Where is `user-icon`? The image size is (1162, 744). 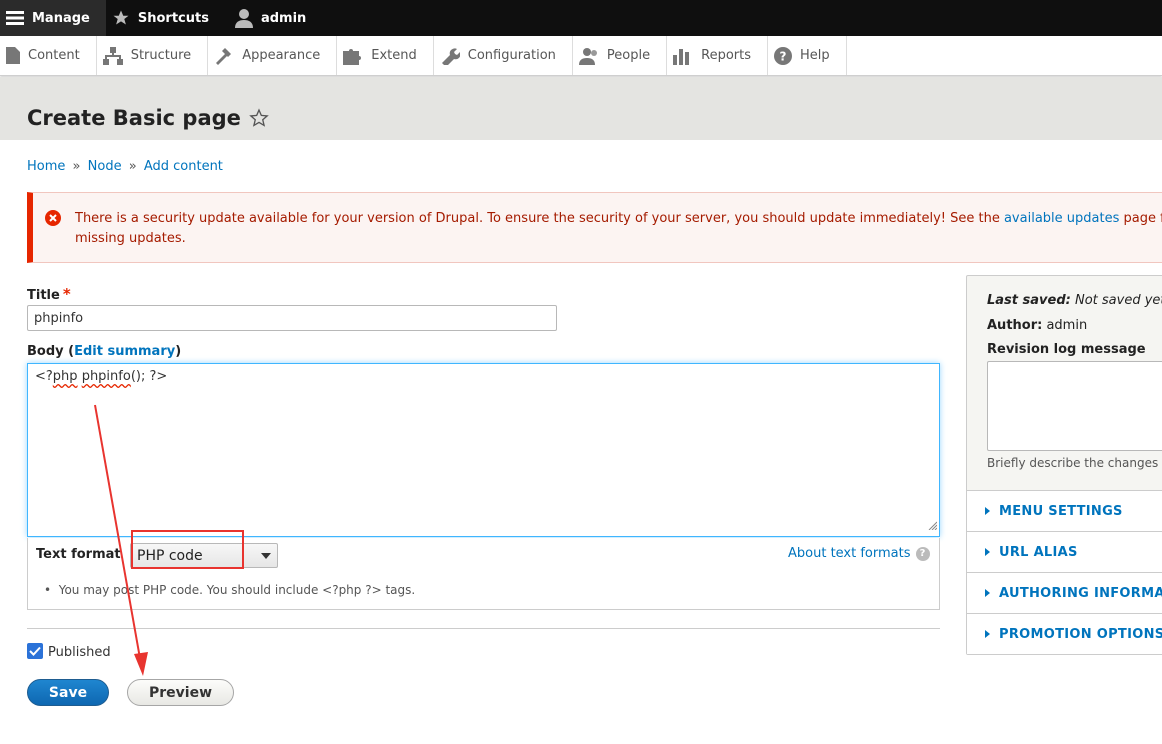
user-icon is located at coordinates (243, 18).